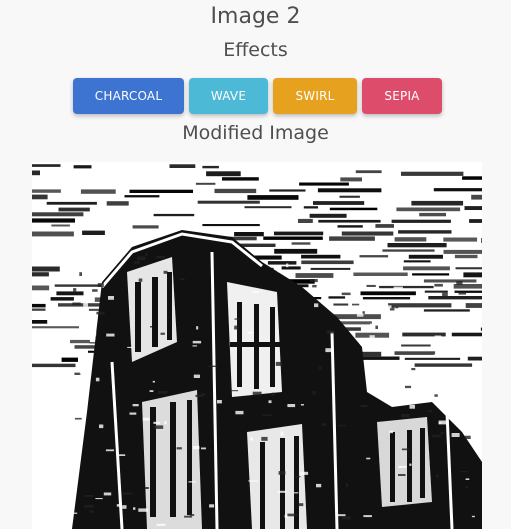 The width and height of the screenshot is (511, 529). What do you see at coordinates (402, 96) in the screenshot?
I see `sepia-button: SEPIA` at bounding box center [402, 96].